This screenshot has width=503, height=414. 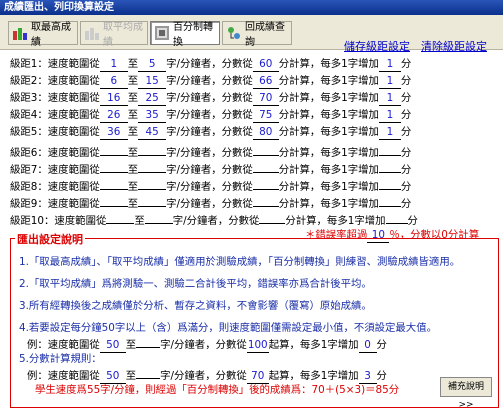 What do you see at coordinates (113, 65) in the screenshot?
I see `speed-from-input: 1` at bounding box center [113, 65].